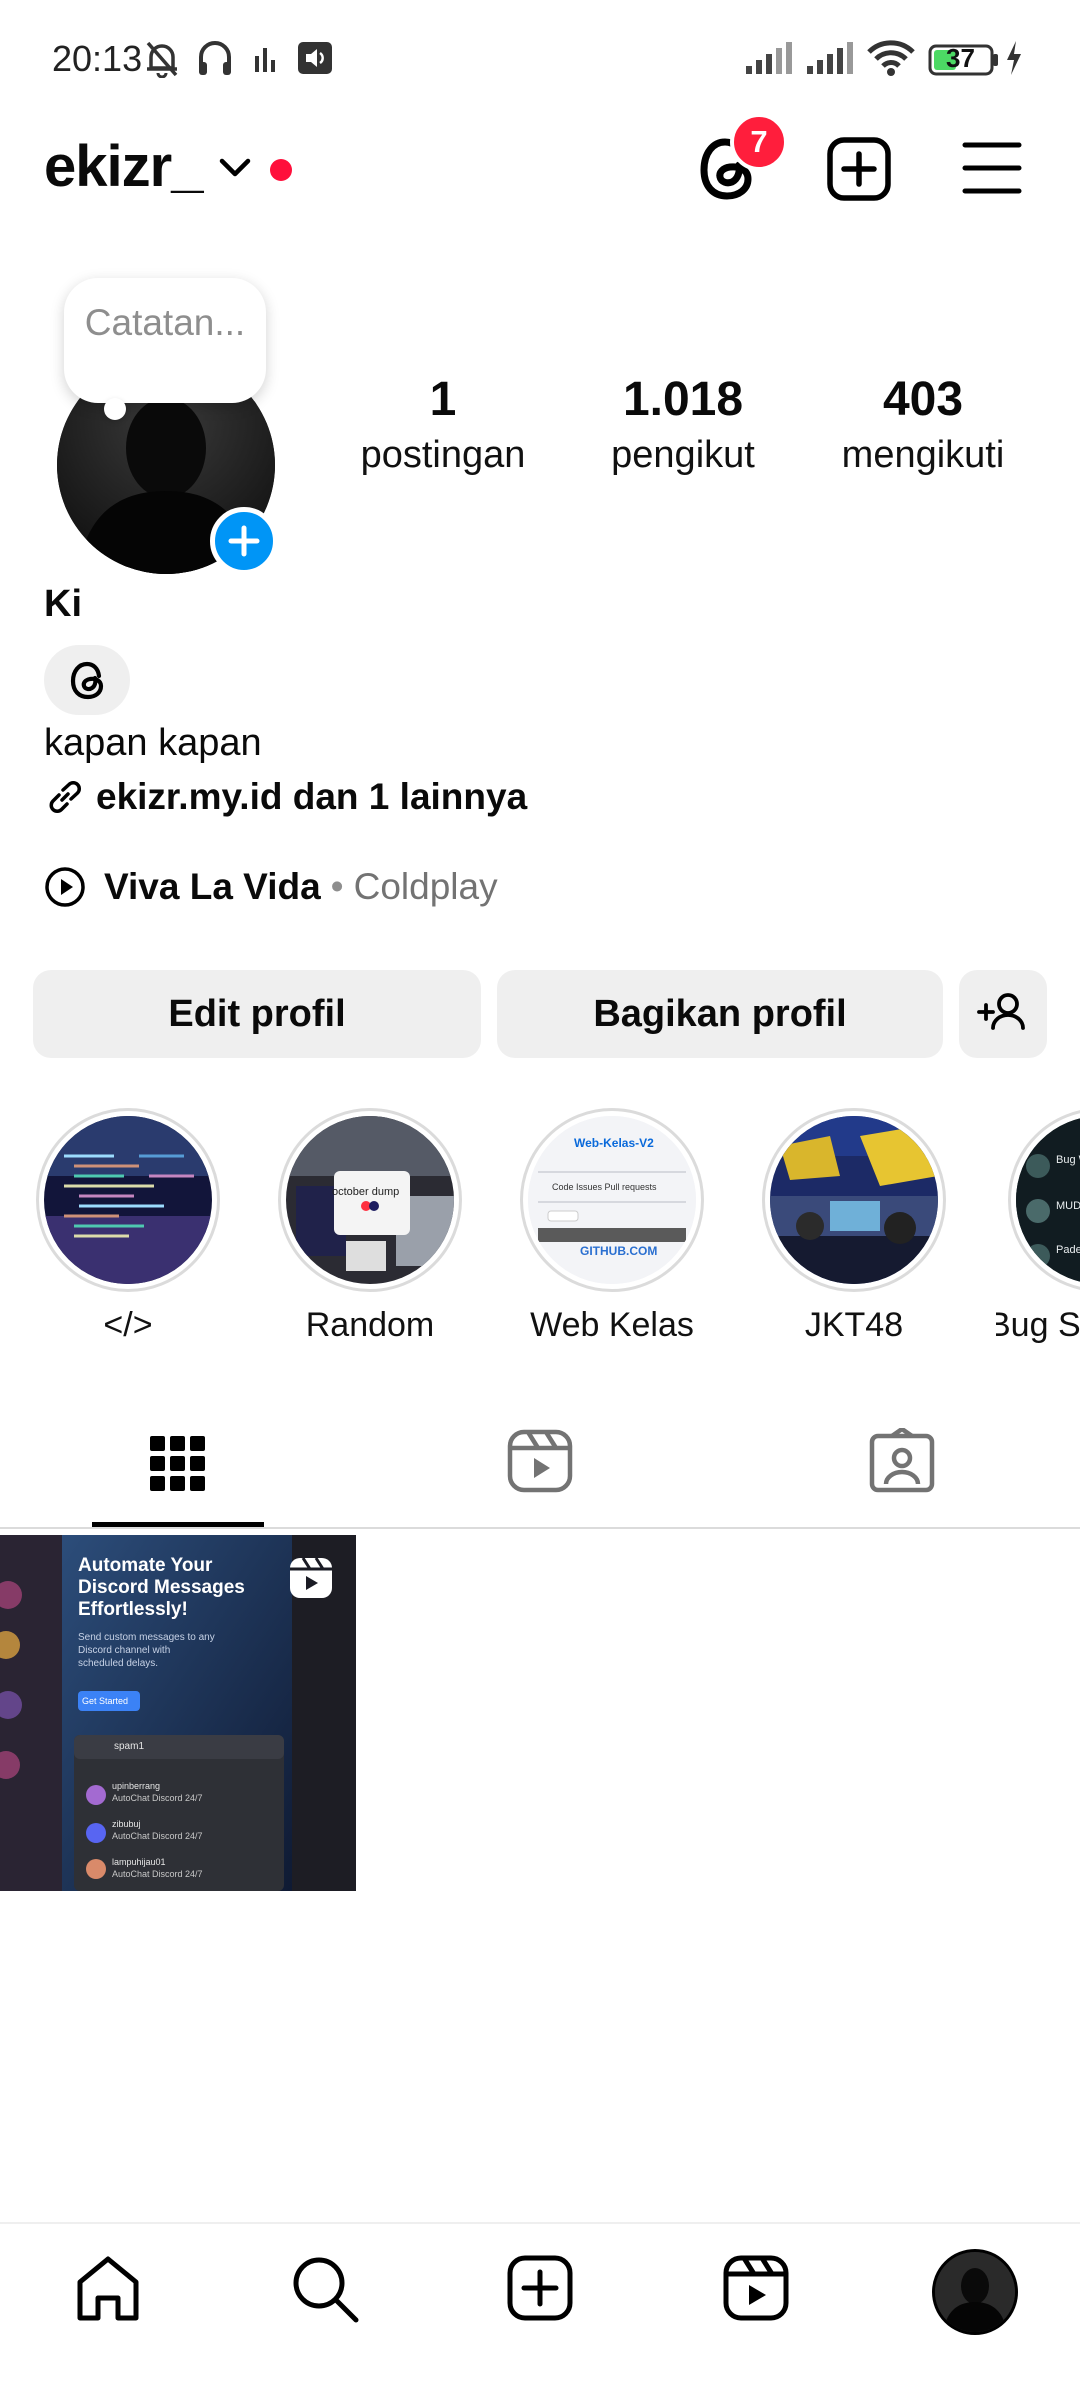 This screenshot has height=2400, width=1080. Describe the element at coordinates (540, 2223) in the screenshot. I see `bottom-nav-divider` at that location.